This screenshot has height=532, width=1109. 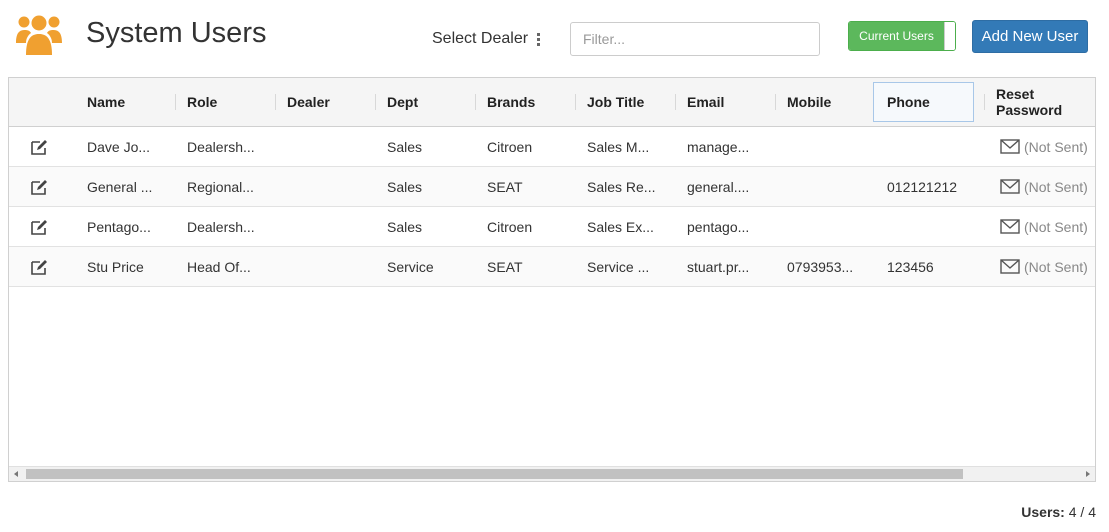 What do you see at coordinates (480, 38) in the screenshot?
I see `select-dealer-label: Select Dealer` at bounding box center [480, 38].